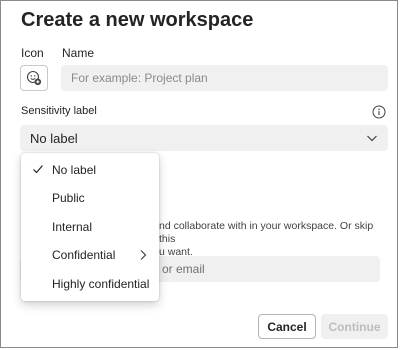  Describe the element at coordinates (72, 227) in the screenshot. I see `menu-item-label: Internal` at that location.